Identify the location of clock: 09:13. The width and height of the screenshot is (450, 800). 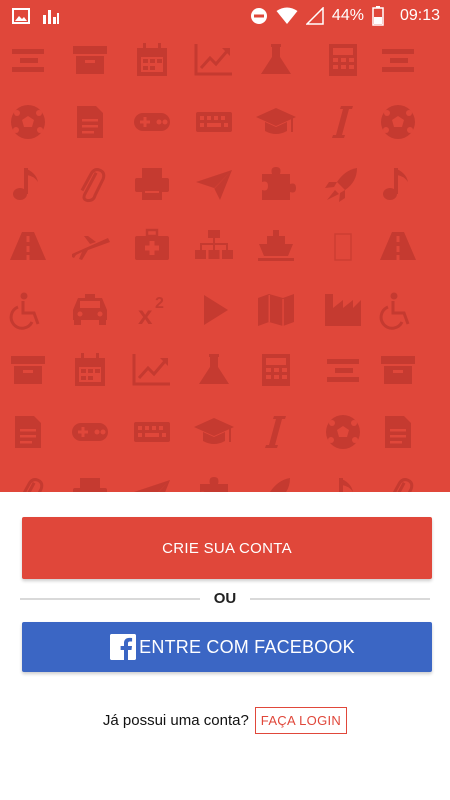
(419, 15).